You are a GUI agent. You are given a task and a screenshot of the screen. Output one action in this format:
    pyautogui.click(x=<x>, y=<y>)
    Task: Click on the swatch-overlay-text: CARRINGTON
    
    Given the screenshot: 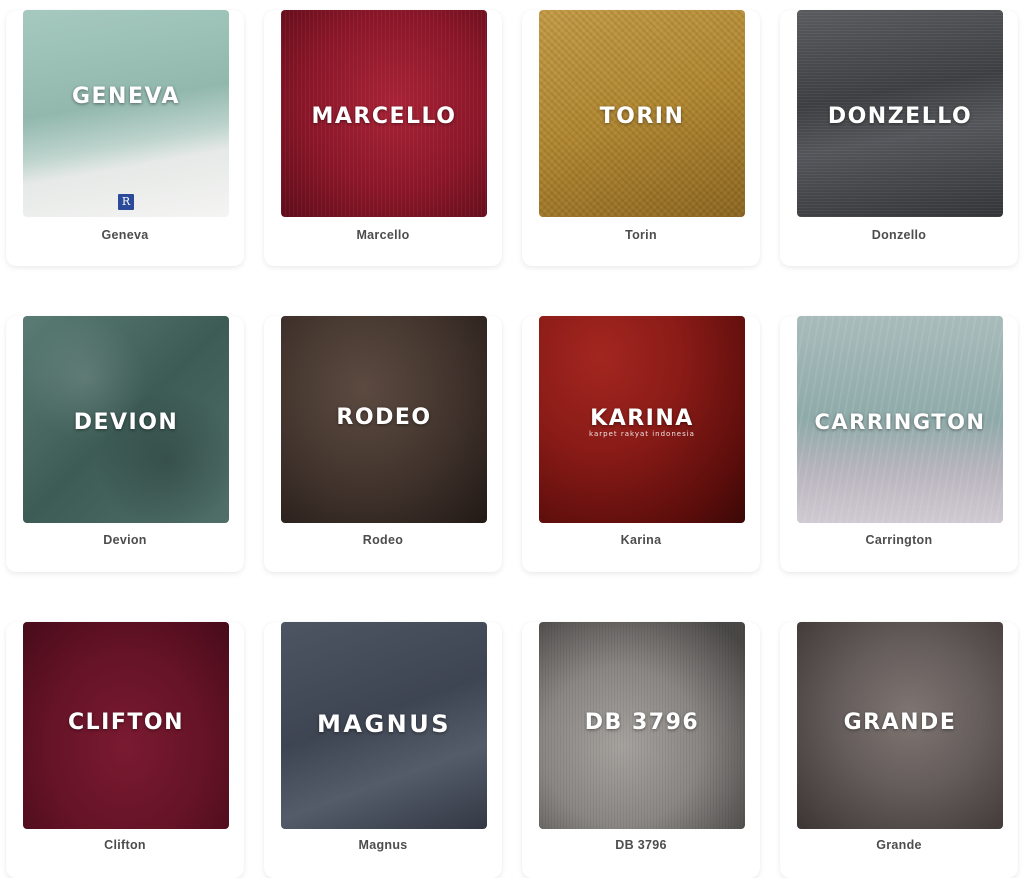 What is the action you would take?
    pyautogui.click(x=900, y=422)
    